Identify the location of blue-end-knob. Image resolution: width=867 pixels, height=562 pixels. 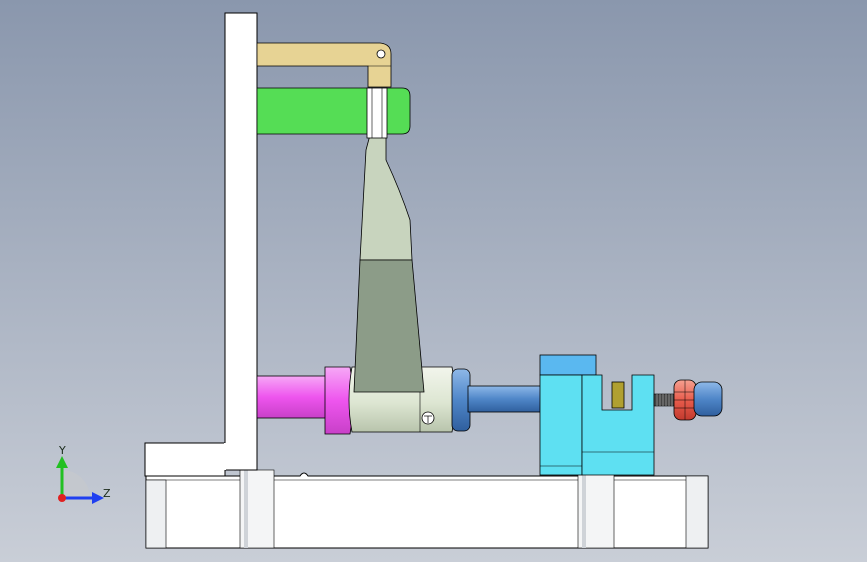
(708, 399).